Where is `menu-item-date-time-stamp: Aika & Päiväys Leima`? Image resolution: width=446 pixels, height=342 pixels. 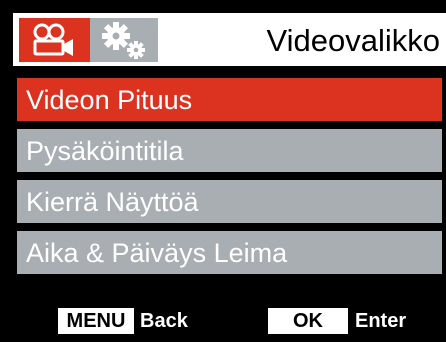
menu-item-date-time-stamp: Aika & Päiväys Leima is located at coordinates (229, 252).